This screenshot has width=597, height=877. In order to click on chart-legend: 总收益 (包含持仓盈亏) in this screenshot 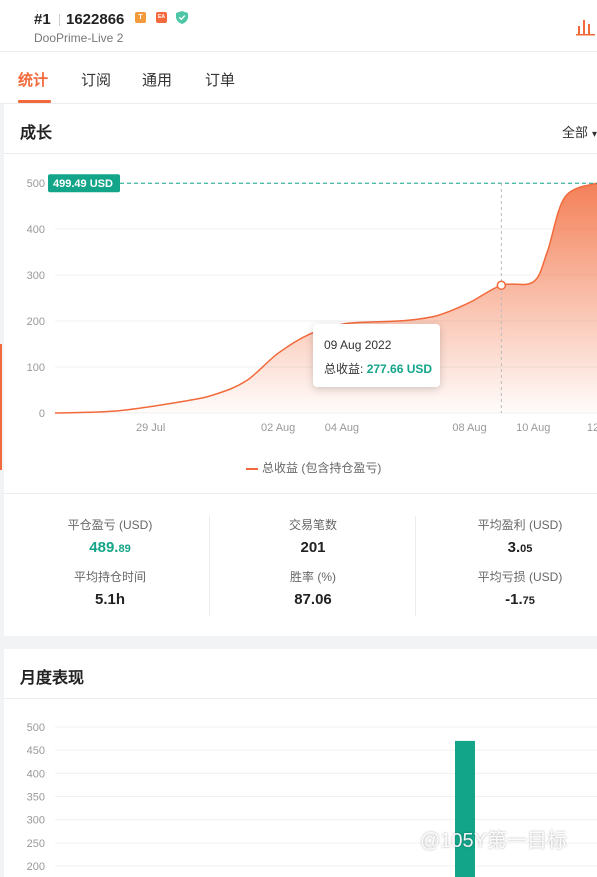, I will do `click(313, 467)`.